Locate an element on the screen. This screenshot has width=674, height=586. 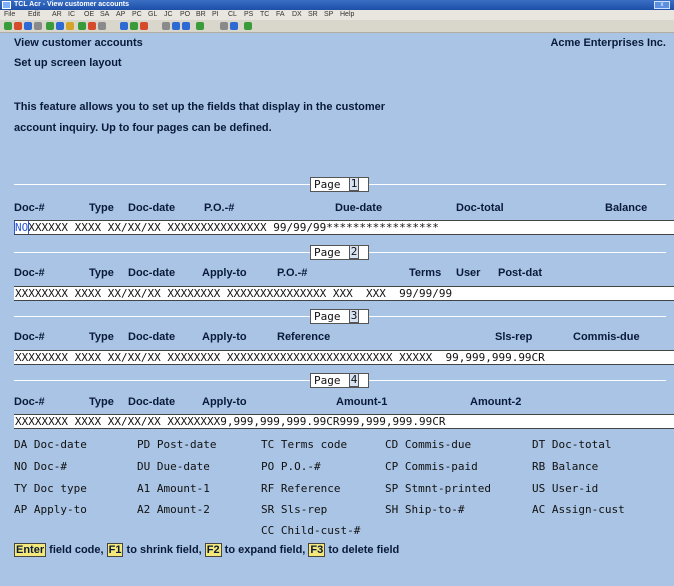
close-button: x is located at coordinates (662, 5).